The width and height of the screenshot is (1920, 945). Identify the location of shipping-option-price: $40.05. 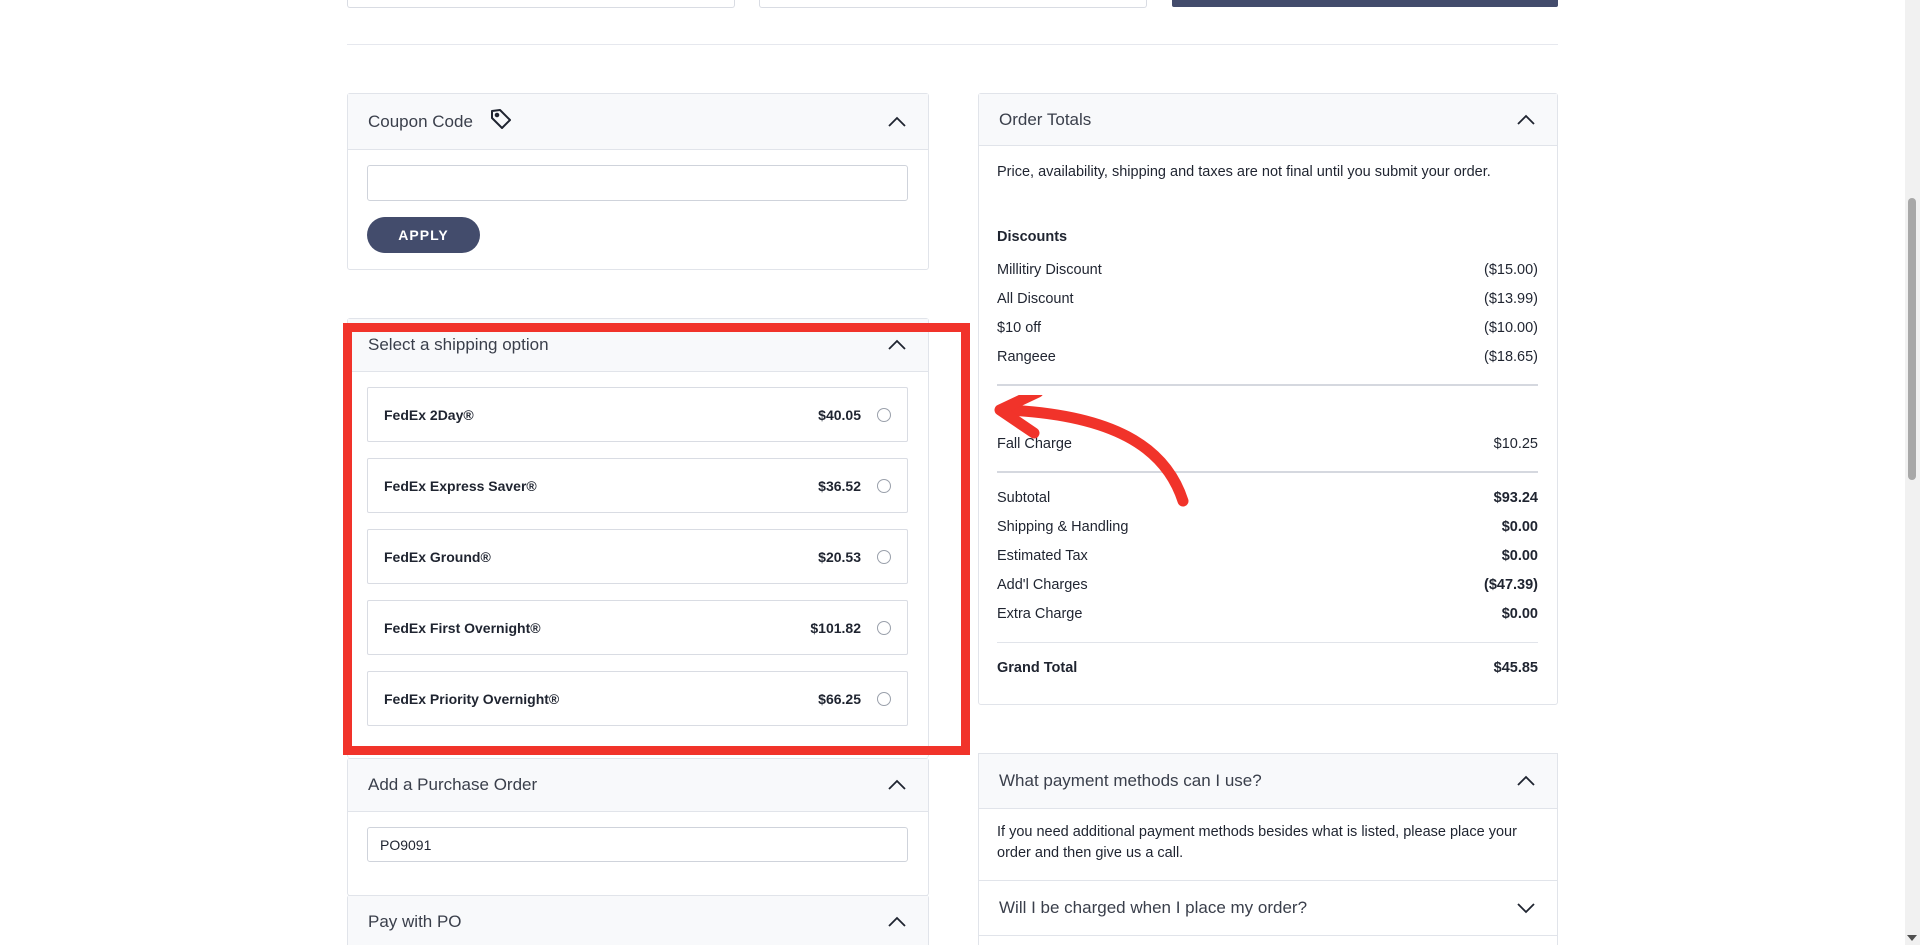
(839, 414).